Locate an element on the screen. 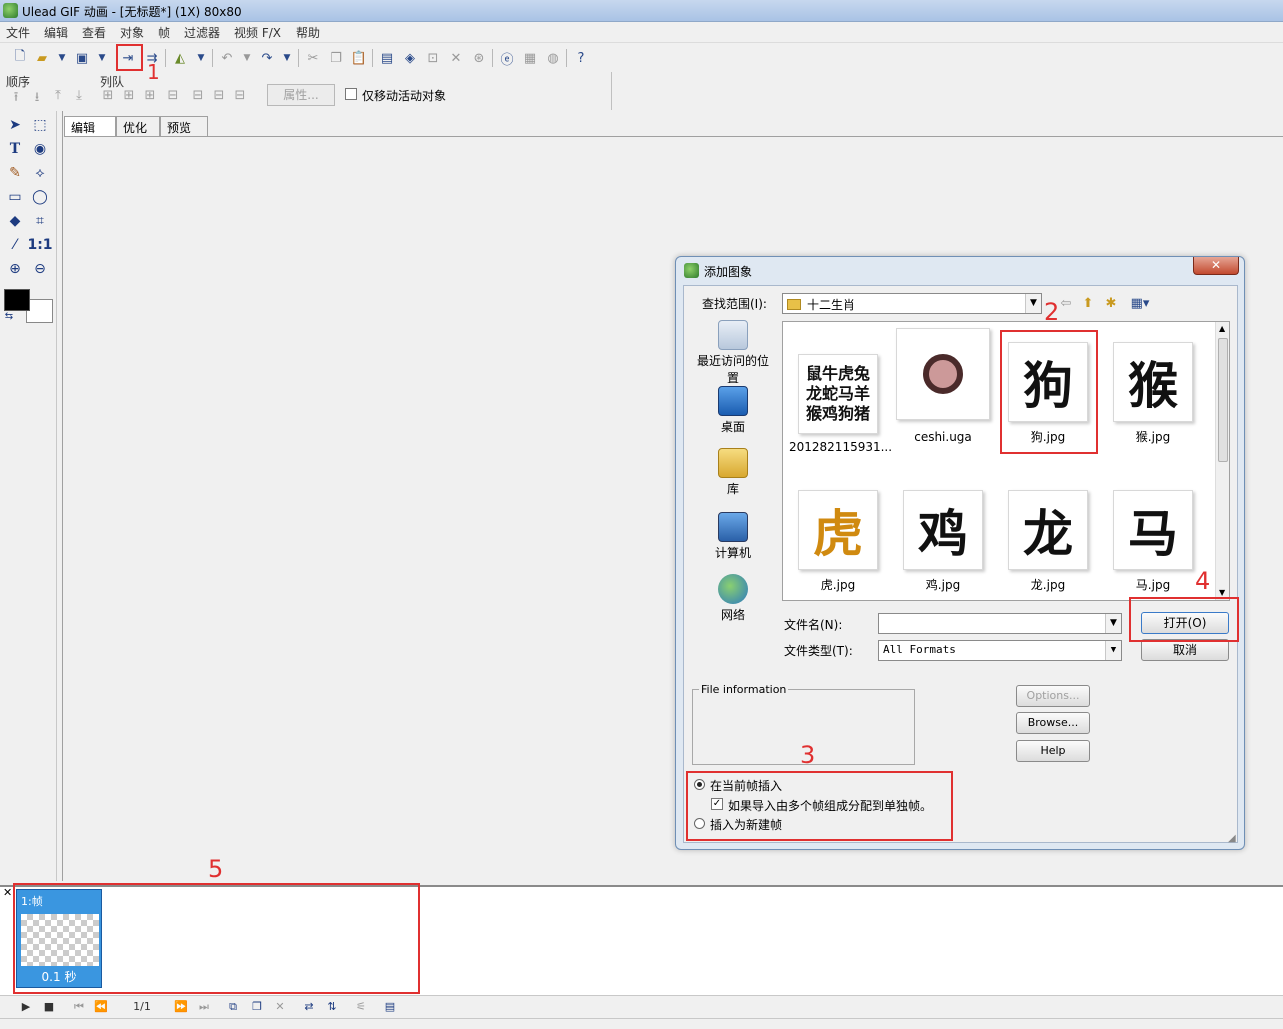  optimize-icon: ◈ is located at coordinates (410, 58).